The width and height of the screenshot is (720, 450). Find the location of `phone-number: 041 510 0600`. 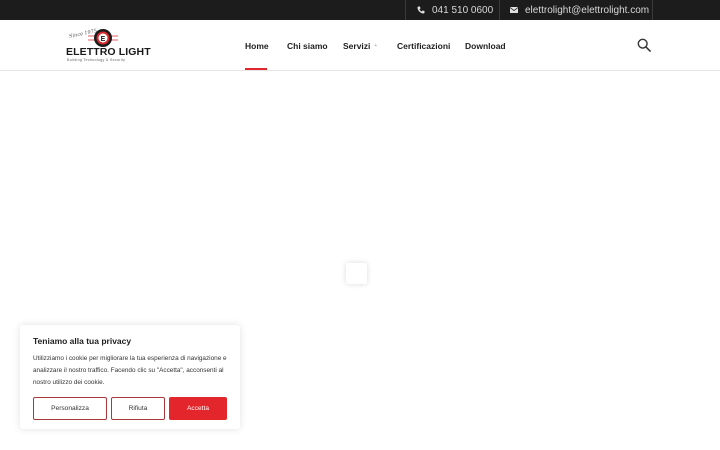

phone-number: 041 510 0600 is located at coordinates (463, 10).